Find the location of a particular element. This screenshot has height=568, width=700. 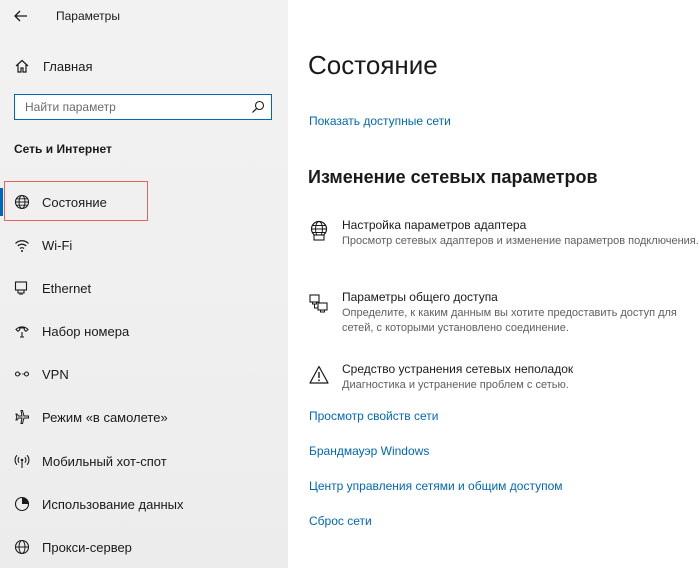

setting-title: Настройка параметров адаптера is located at coordinates (434, 225).